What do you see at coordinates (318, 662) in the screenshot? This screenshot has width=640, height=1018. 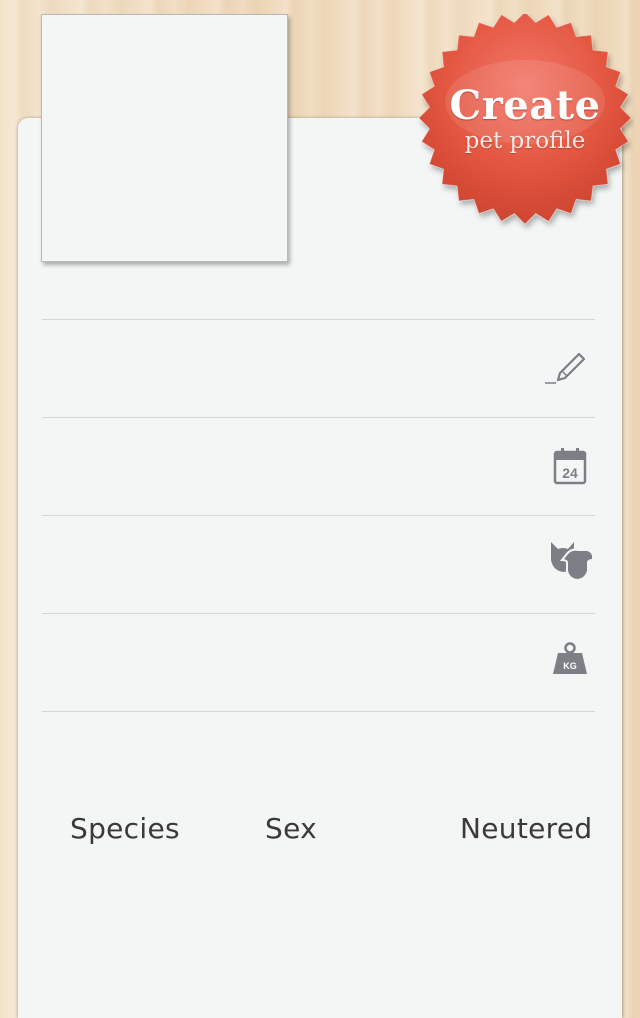 I see `weight-field: KG` at bounding box center [318, 662].